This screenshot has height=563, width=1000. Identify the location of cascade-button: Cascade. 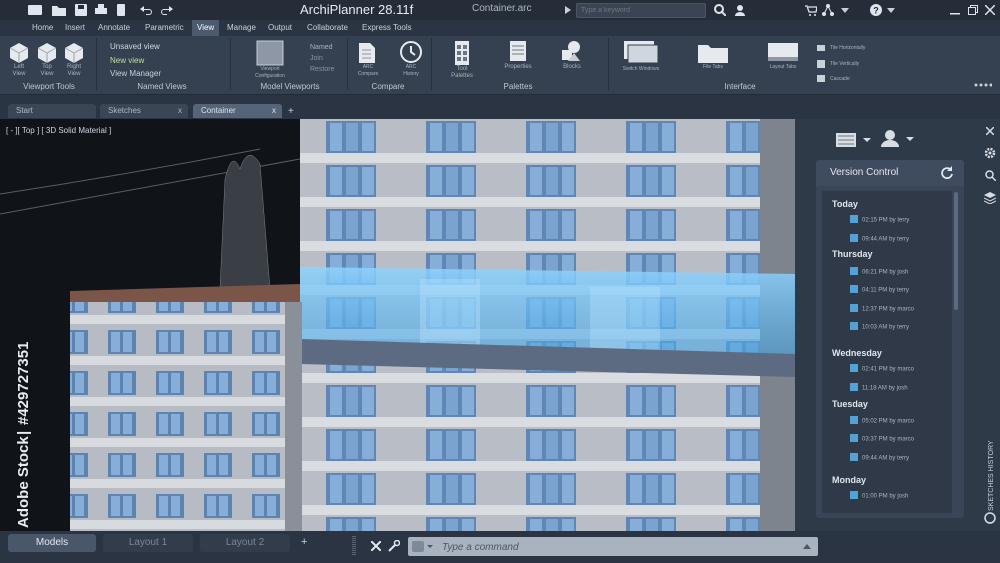
(840, 79).